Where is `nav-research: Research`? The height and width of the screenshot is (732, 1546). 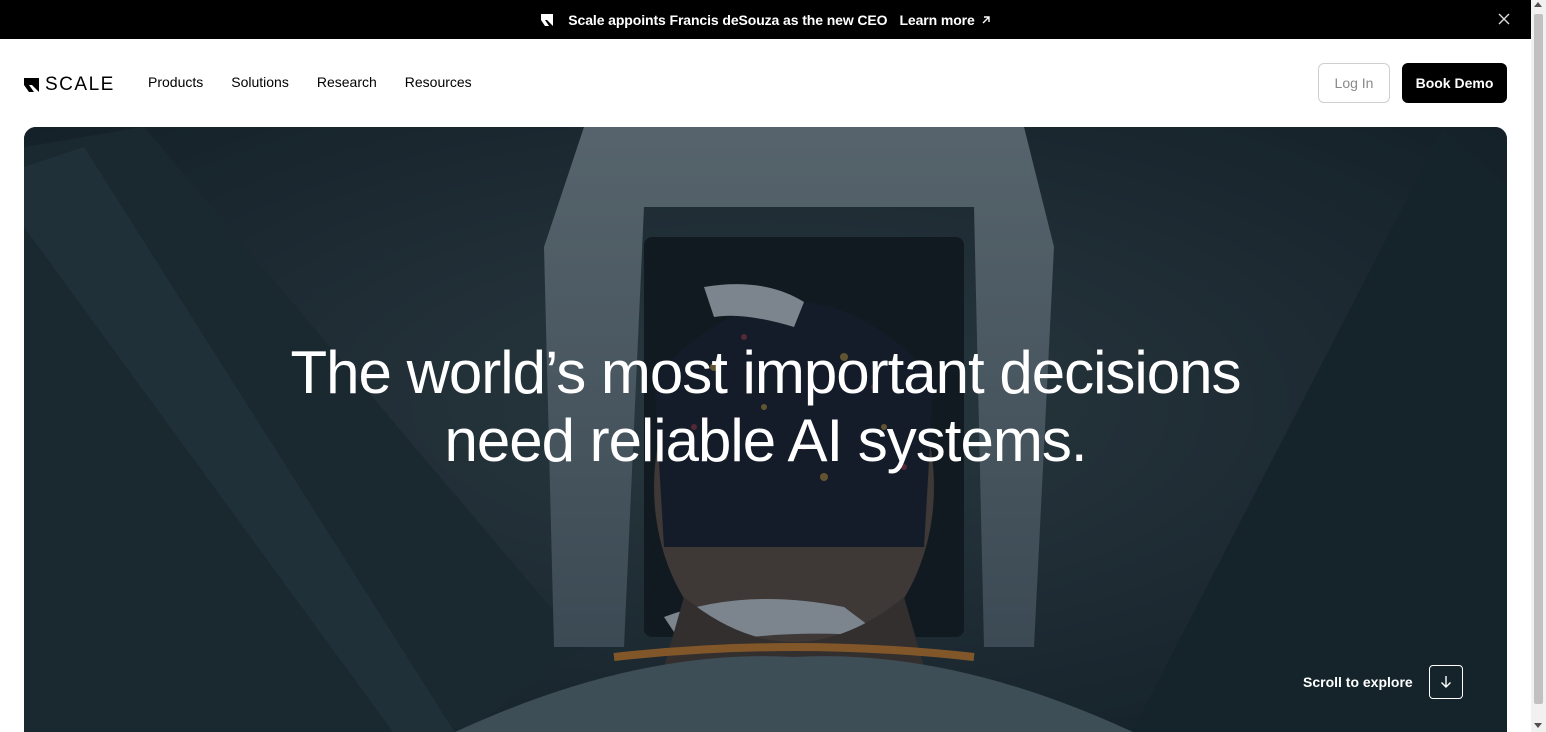 nav-research: Research is located at coordinates (347, 82).